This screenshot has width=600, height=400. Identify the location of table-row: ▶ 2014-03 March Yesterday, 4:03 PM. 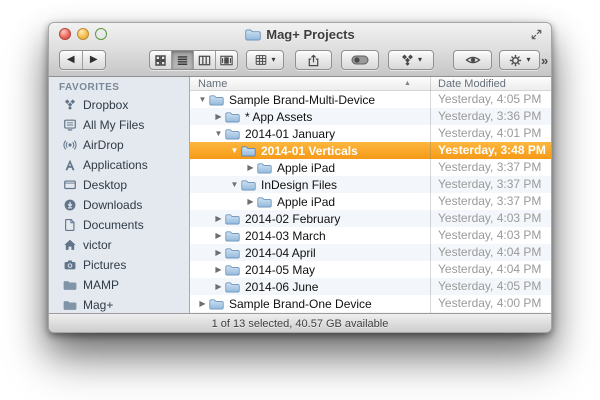
(370, 235).